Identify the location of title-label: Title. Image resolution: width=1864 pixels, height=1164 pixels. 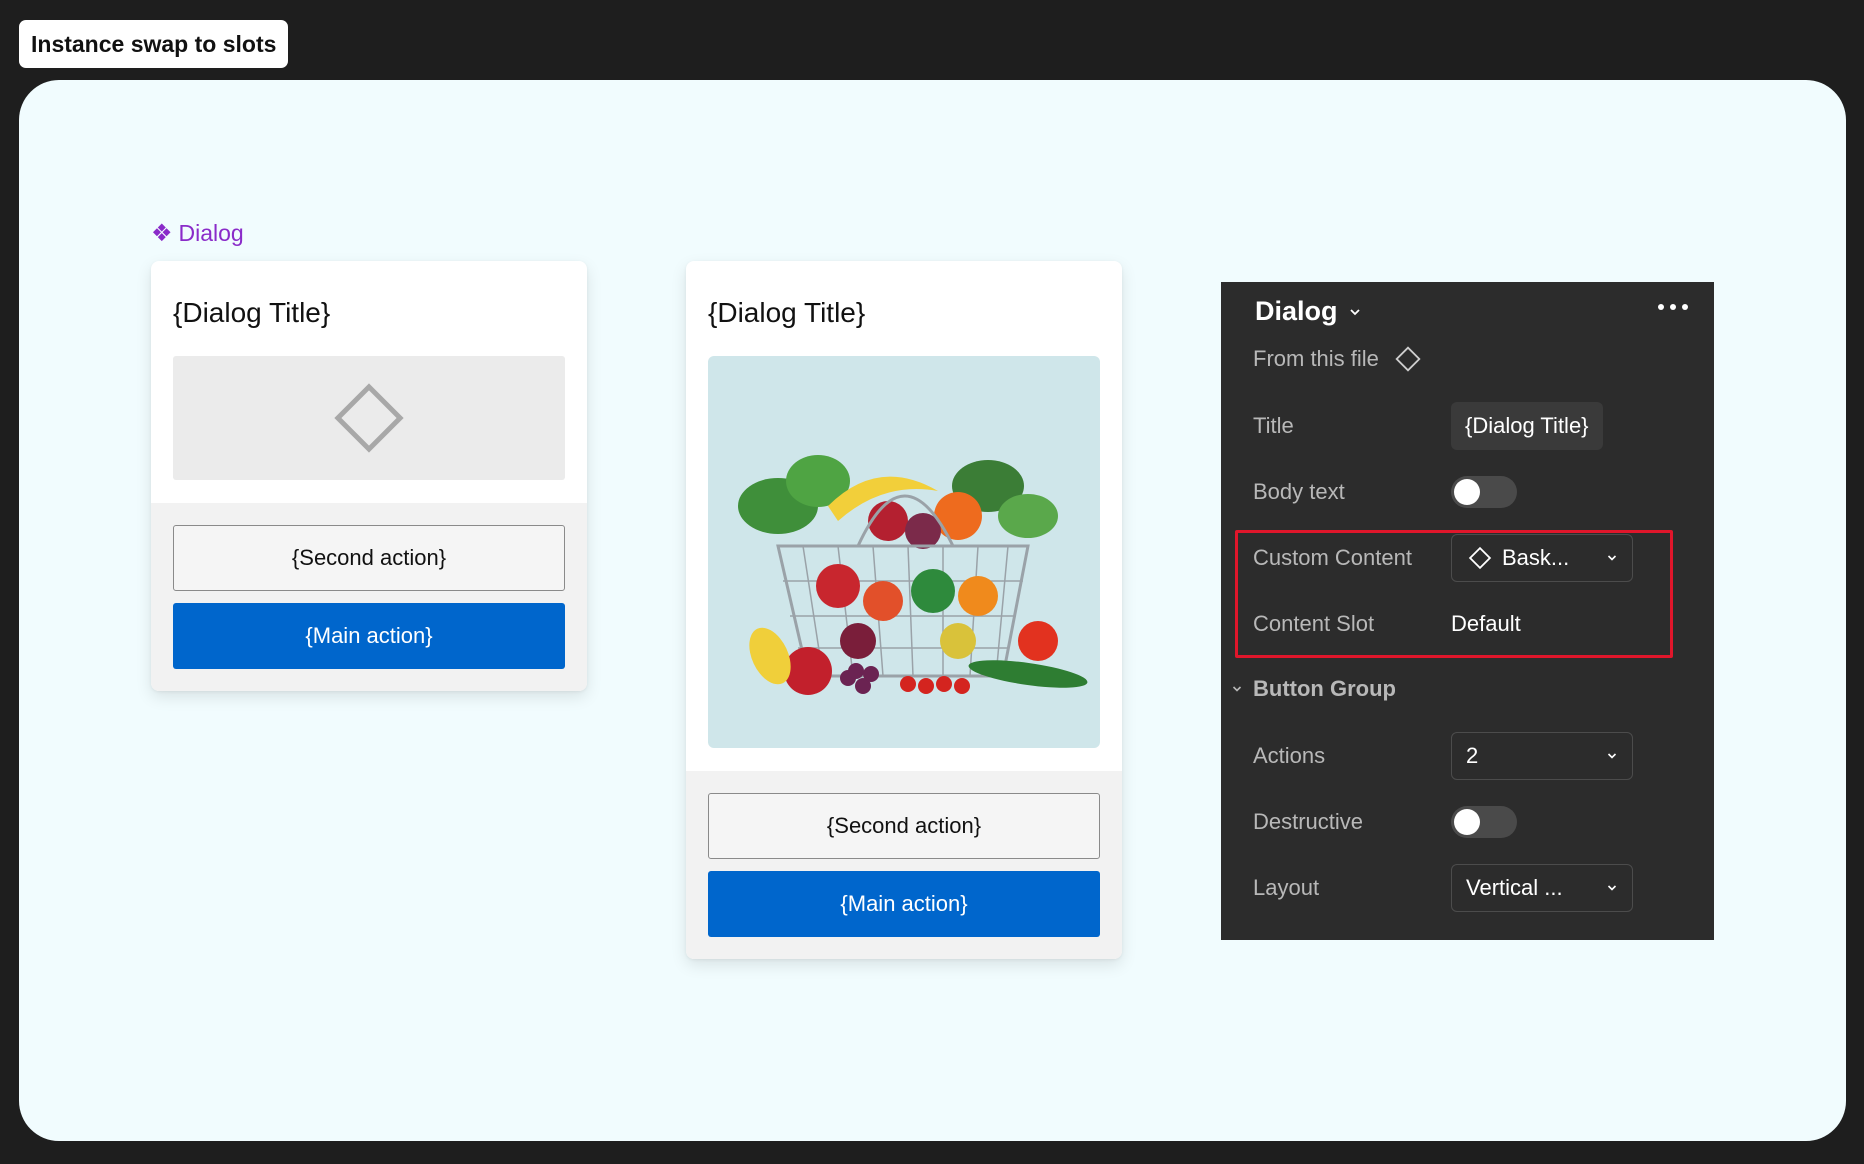
(1273, 425).